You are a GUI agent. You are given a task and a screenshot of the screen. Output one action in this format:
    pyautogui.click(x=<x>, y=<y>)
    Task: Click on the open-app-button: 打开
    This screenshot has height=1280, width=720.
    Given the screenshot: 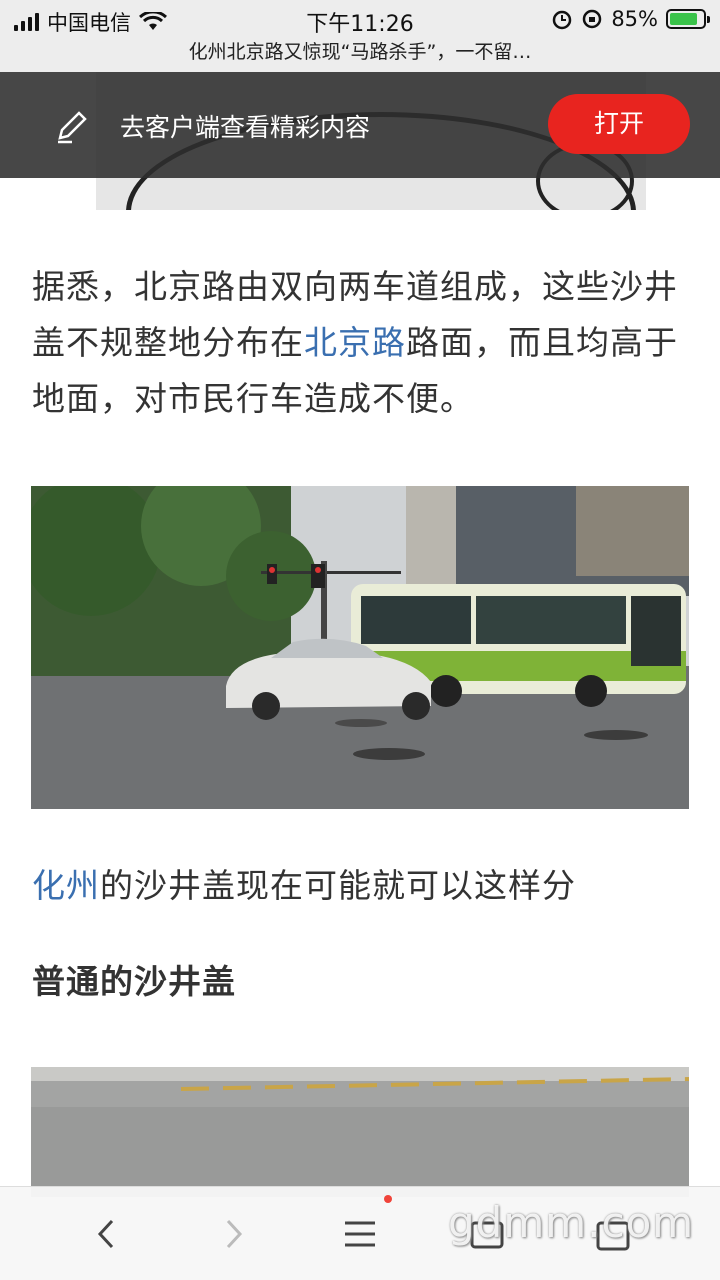 What is the action you would take?
    pyautogui.click(x=619, y=124)
    